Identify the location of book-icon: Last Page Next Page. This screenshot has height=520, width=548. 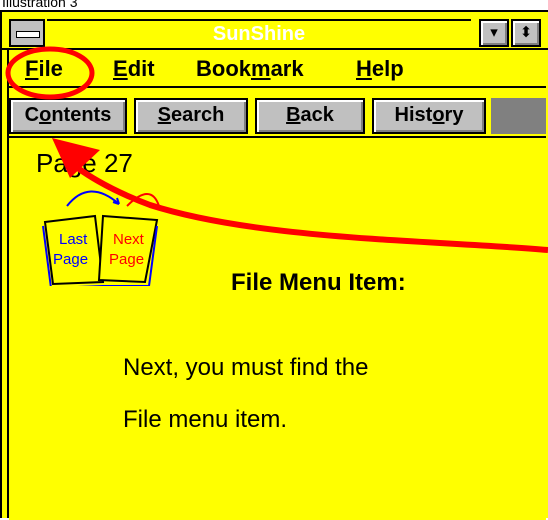
(104, 231).